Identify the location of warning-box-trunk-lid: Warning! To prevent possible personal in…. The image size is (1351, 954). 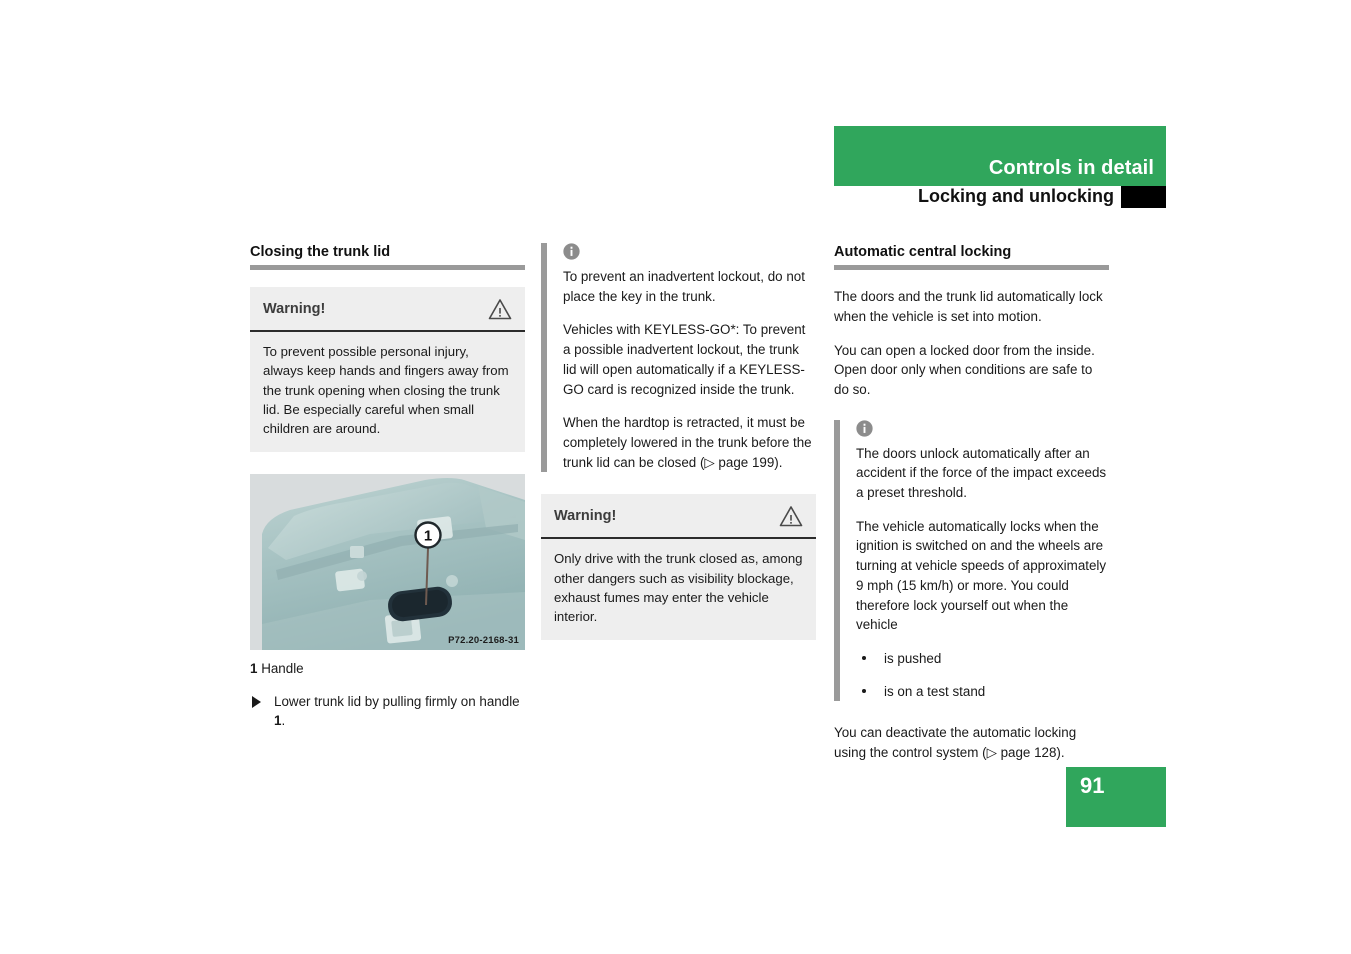
(387, 370).